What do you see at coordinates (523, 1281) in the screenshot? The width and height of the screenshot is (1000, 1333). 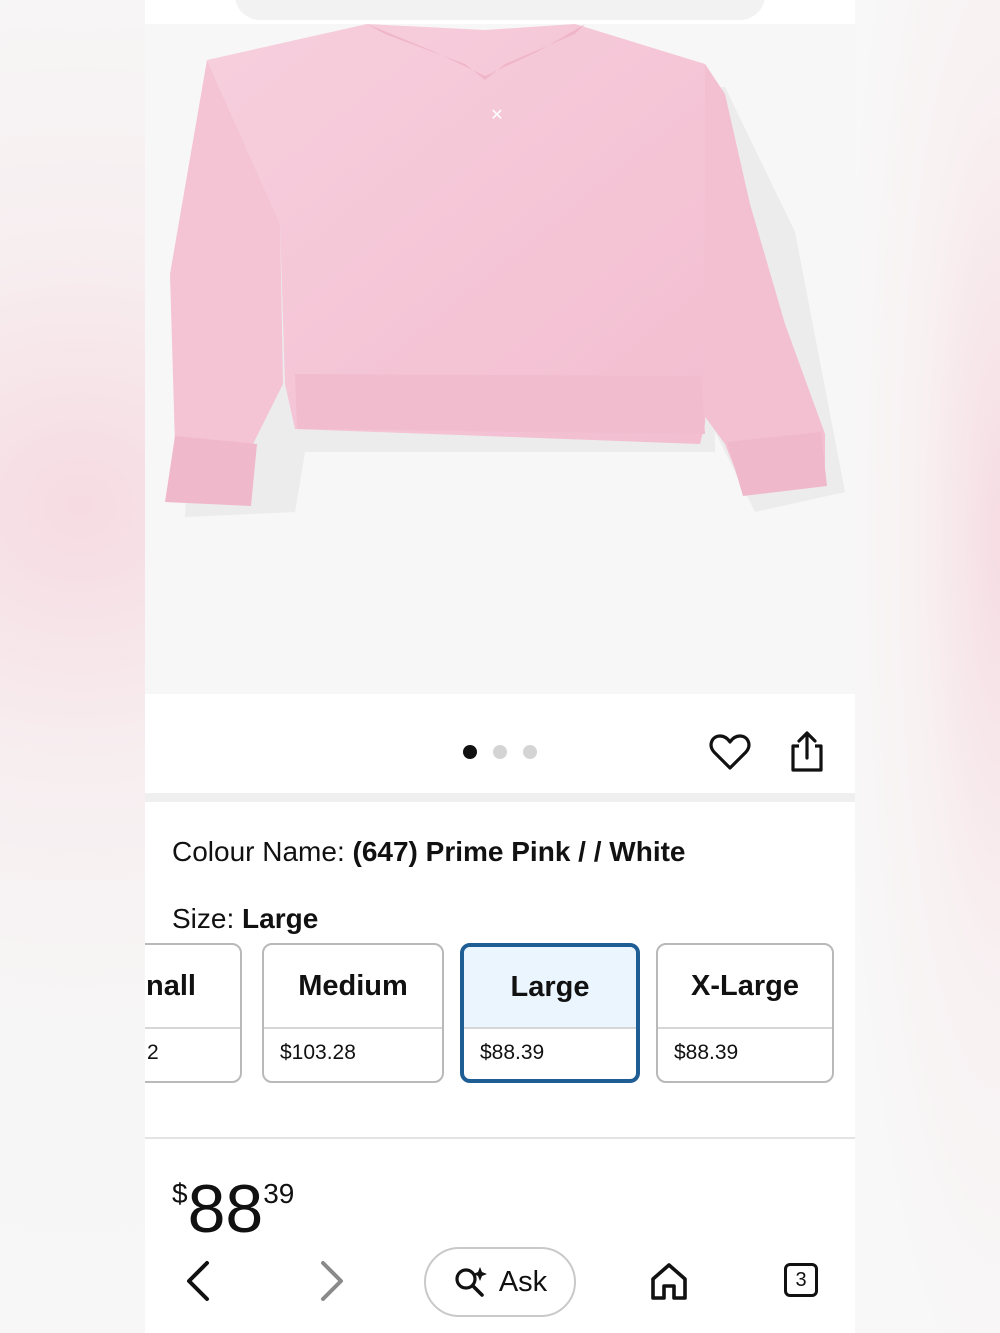 I see `ask-label: Ask` at bounding box center [523, 1281].